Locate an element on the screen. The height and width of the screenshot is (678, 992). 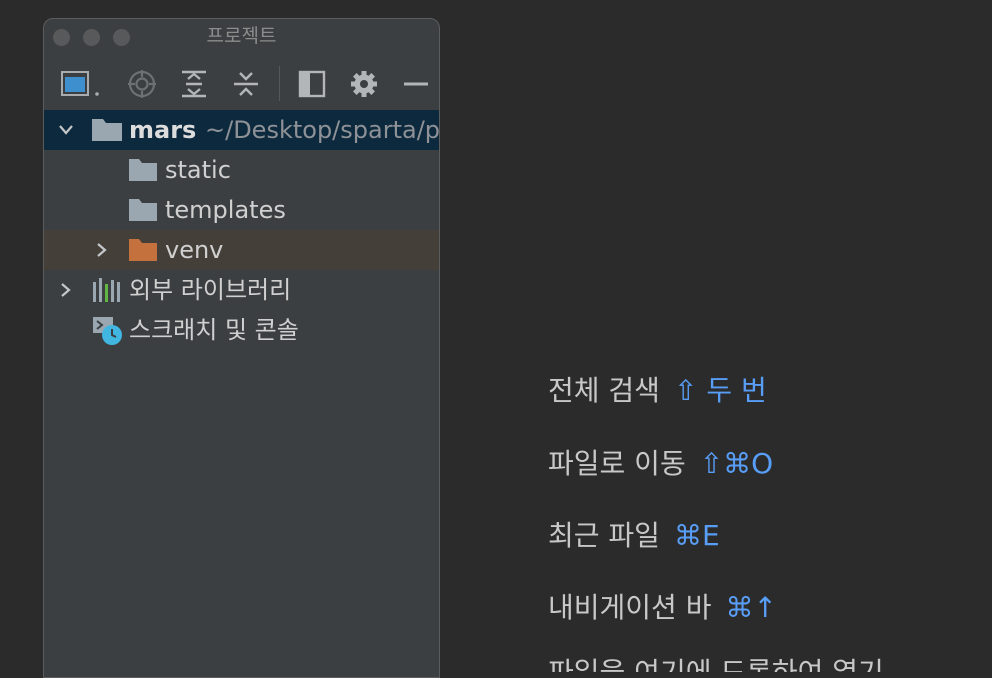
hint-text: 파일을 여기에 드롭하여 열기 is located at coordinates (716, 664).